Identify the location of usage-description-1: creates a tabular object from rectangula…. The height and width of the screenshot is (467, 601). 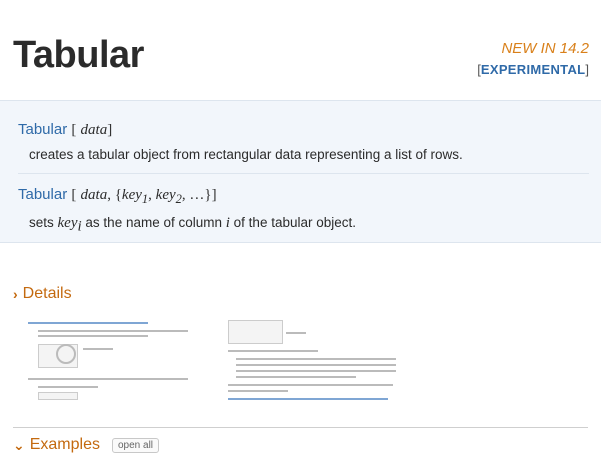
(246, 154).